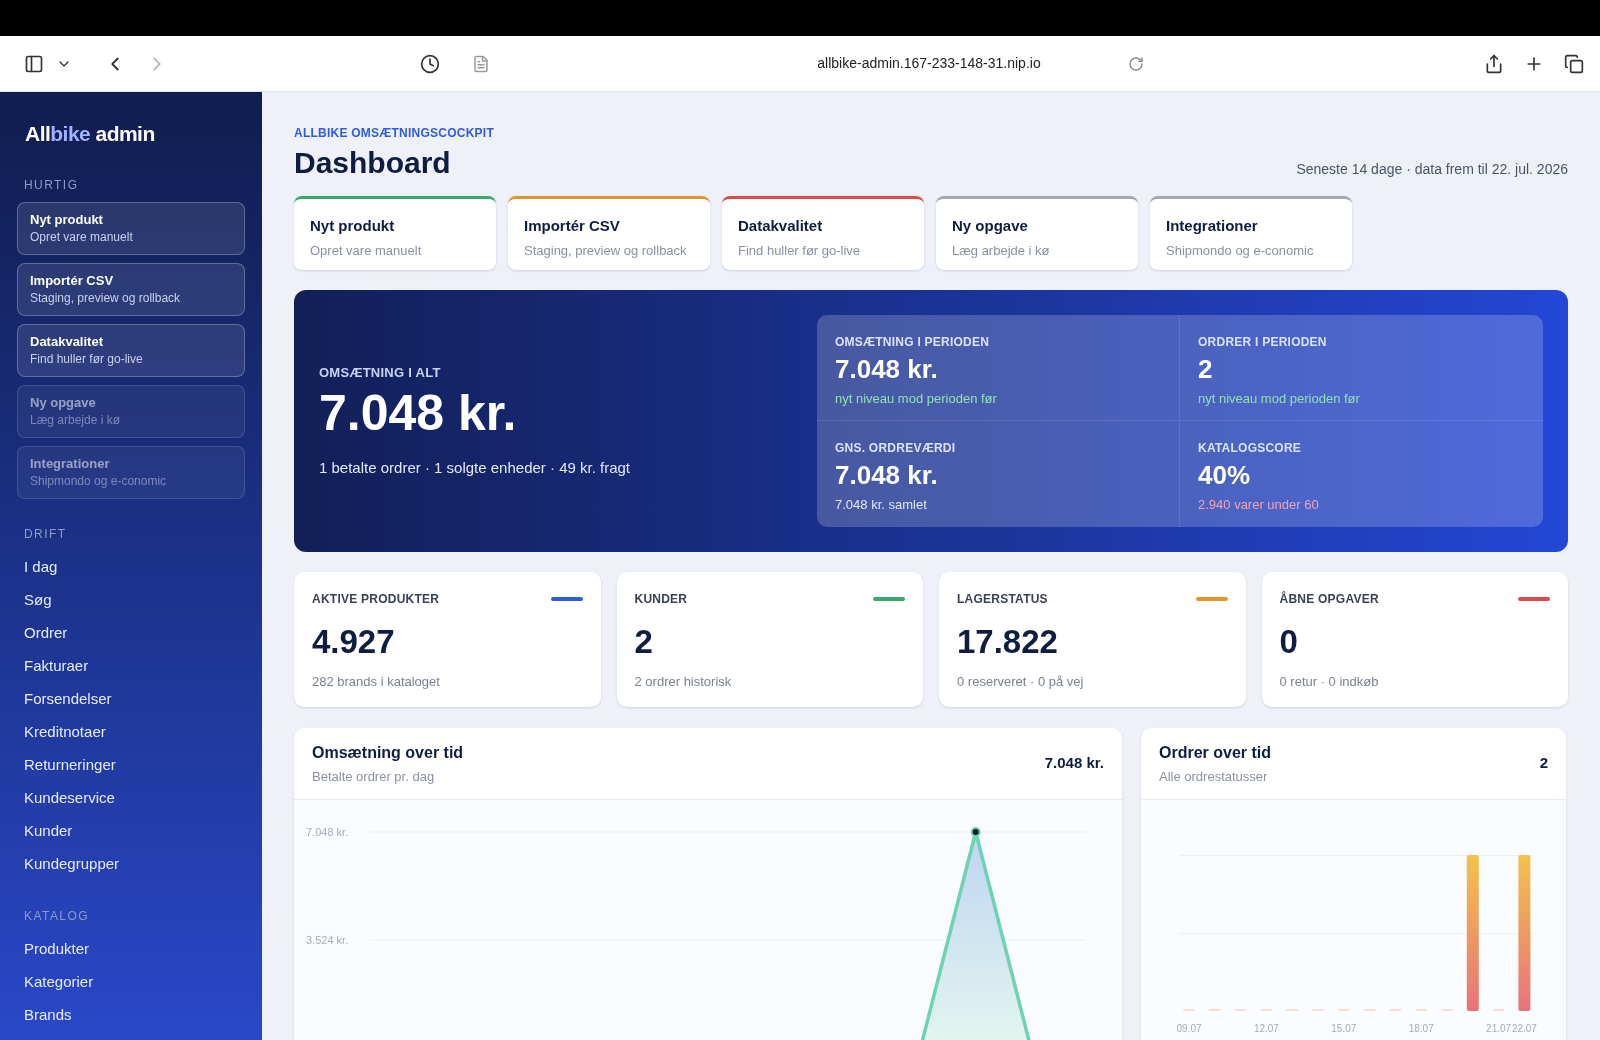  What do you see at coordinates (131, 765) in the screenshot?
I see `nav-link: Returneringer` at bounding box center [131, 765].